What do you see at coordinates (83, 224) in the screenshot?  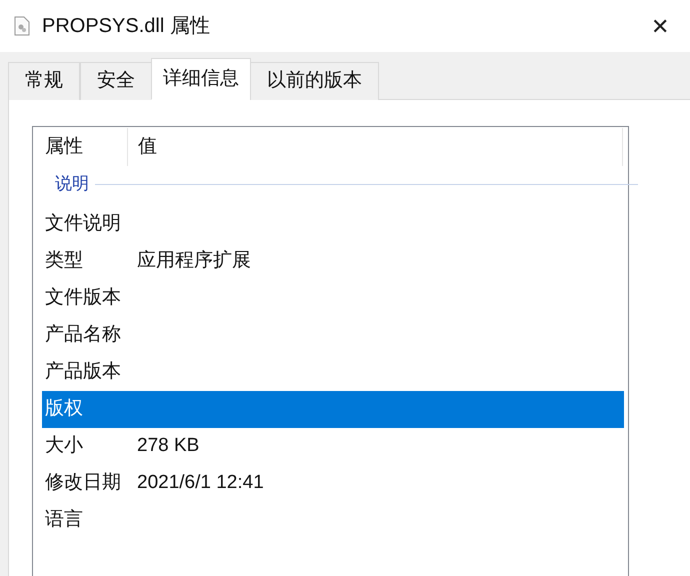 I see `property-name: 文件说明` at bounding box center [83, 224].